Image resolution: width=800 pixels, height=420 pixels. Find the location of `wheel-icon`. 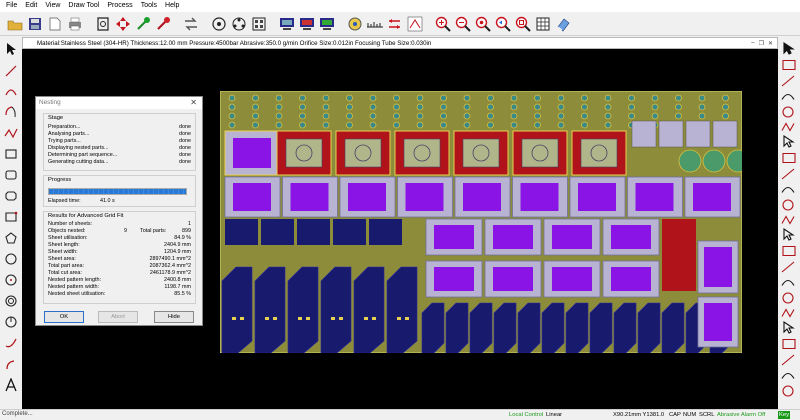

wheel-icon is located at coordinates (219, 24).